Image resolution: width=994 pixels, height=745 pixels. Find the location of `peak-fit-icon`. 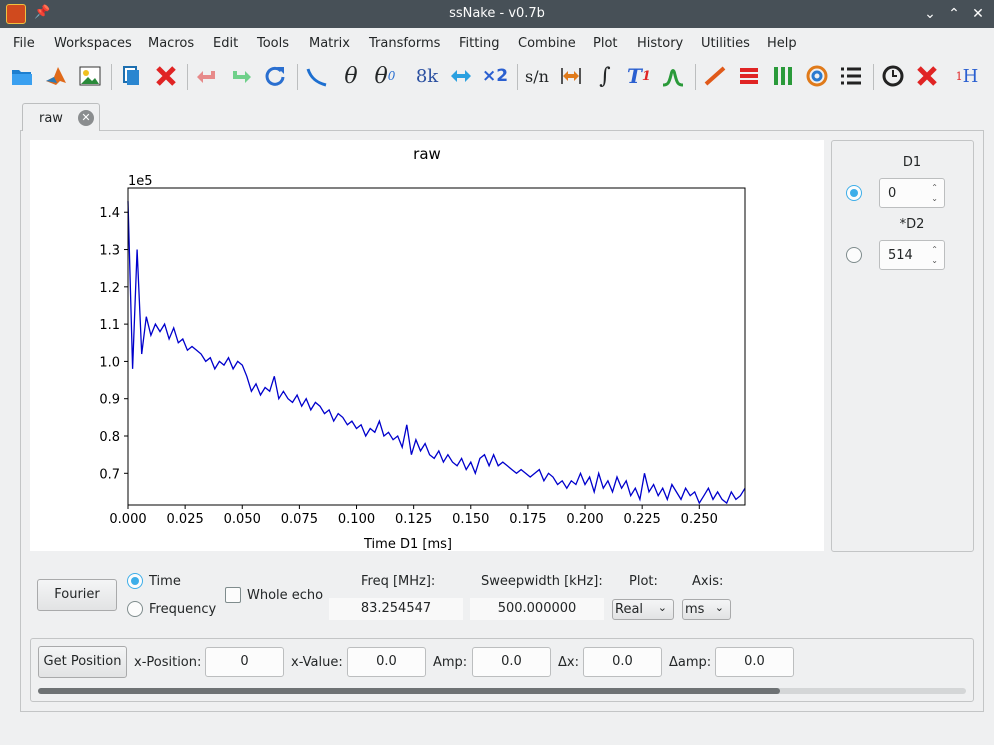

peak-fit-icon is located at coordinates (673, 76).